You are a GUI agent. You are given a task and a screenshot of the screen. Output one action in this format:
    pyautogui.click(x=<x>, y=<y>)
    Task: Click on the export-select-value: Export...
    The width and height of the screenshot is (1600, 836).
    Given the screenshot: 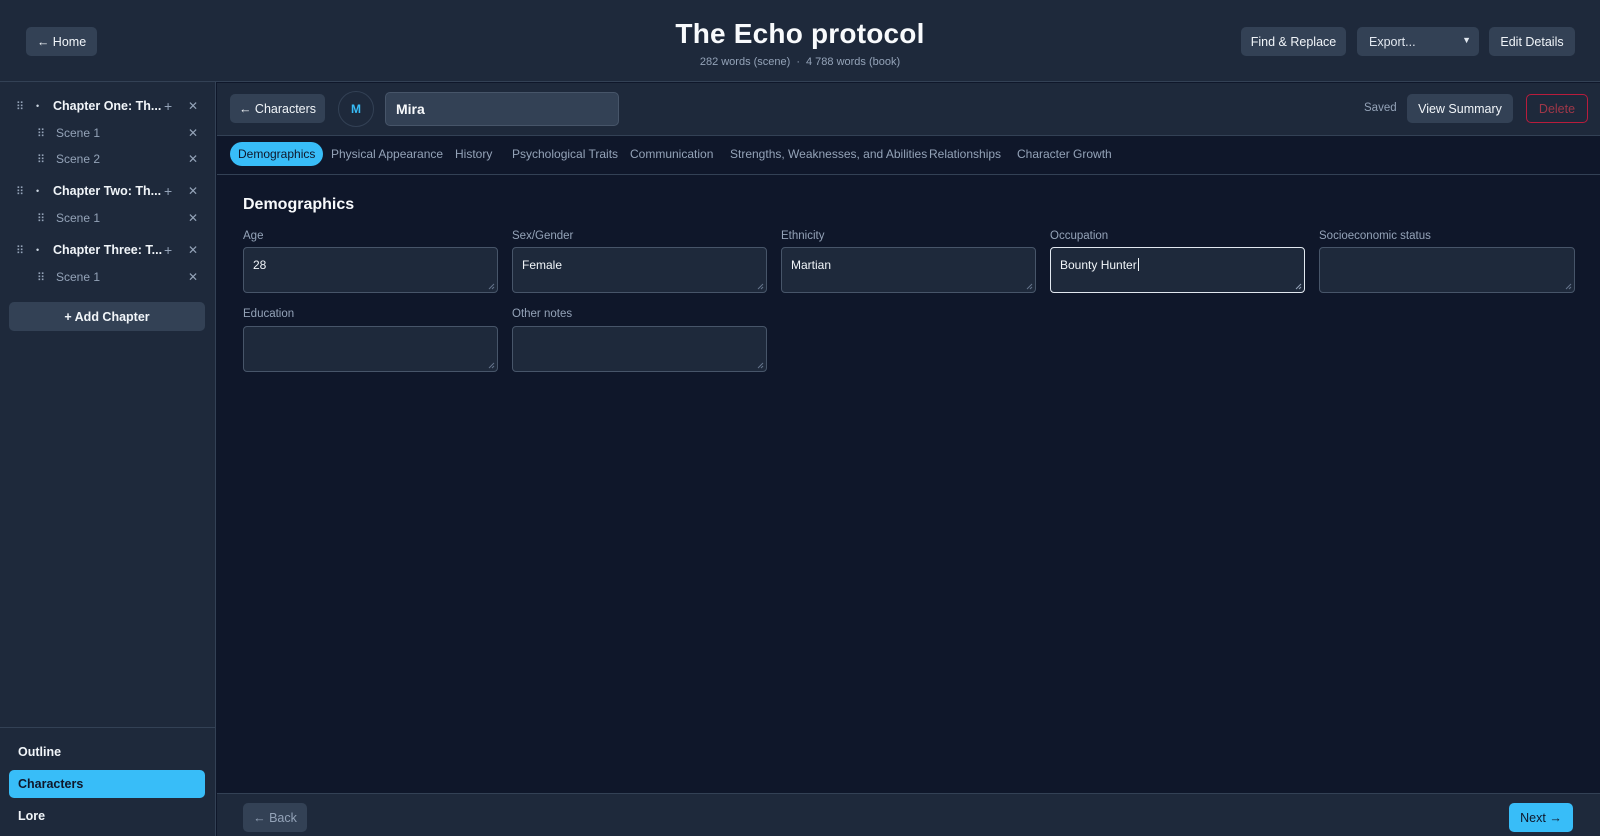 What is the action you would take?
    pyautogui.click(x=1392, y=41)
    